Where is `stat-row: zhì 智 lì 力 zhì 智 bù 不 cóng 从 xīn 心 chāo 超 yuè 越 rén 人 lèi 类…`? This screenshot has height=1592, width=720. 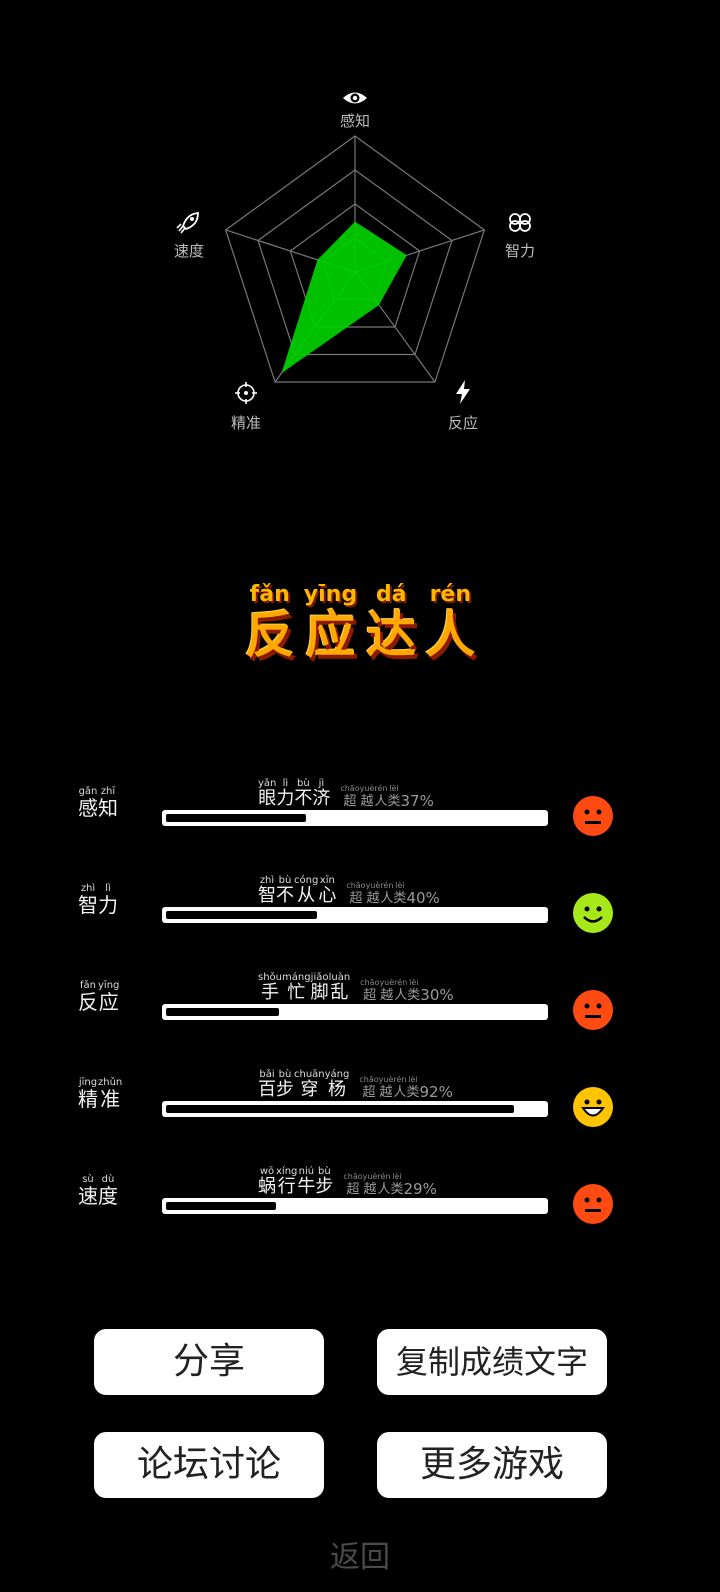 stat-row: zhì 智 lì 力 zhì 智 bù 不 cóng 从 xīn 心 chāo 超 yuè 越 rén 人 lèi 类… is located at coordinates (360, 914).